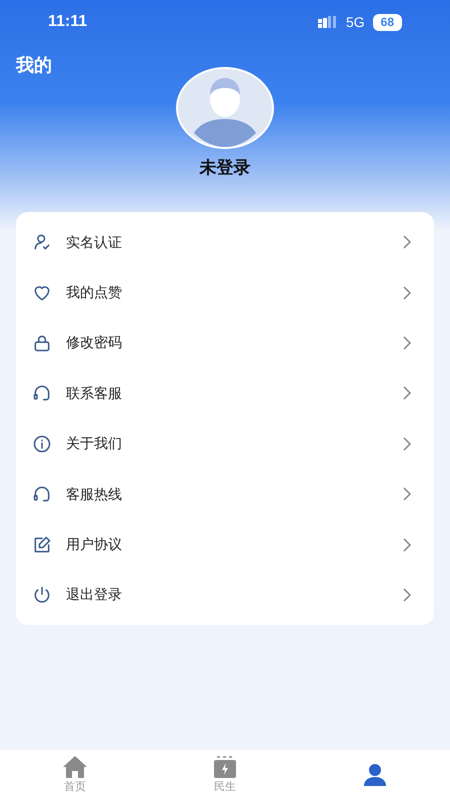 The width and height of the screenshot is (450, 800). What do you see at coordinates (94, 494) in the screenshot?
I see `menu-label: 客服热线` at bounding box center [94, 494].